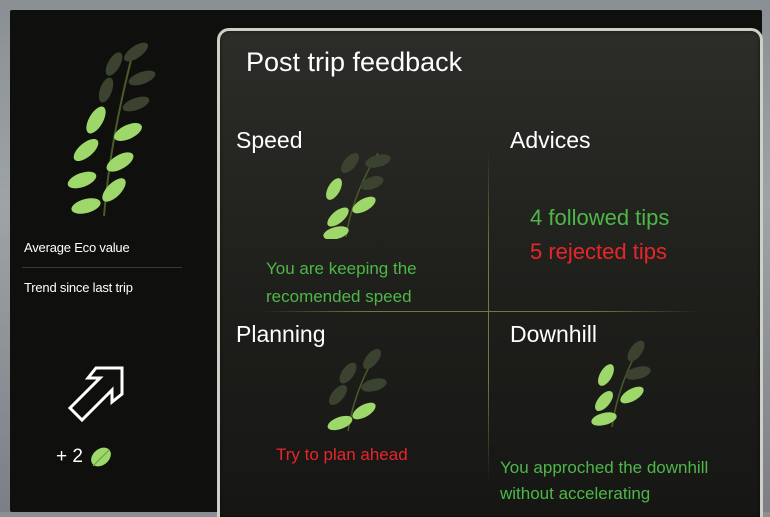  Describe the element at coordinates (101, 457) in the screenshot. I see `small-leaf-icon` at that location.